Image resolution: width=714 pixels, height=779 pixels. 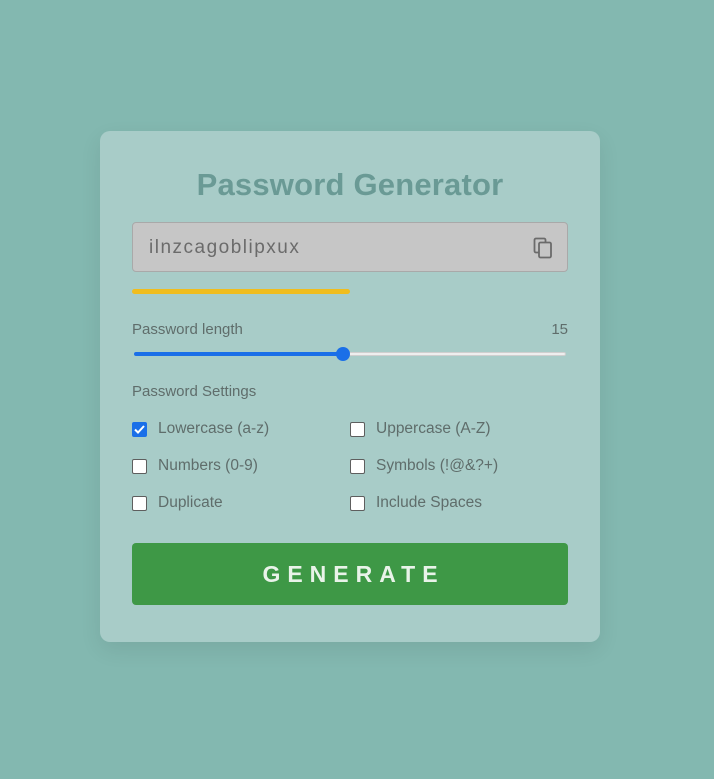 I want to click on password-value: ilnzcagoblipxux, so click(x=225, y=247).